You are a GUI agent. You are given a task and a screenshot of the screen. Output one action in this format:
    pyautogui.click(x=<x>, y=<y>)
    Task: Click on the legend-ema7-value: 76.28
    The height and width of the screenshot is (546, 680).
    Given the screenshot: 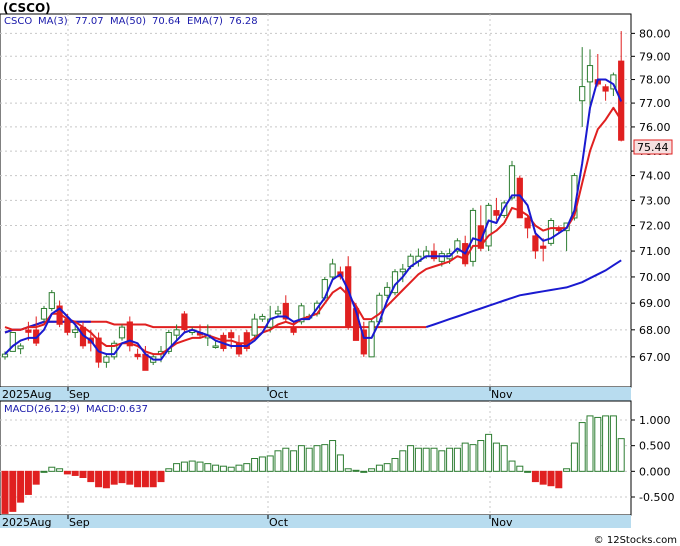 What is the action you would take?
    pyautogui.click(x=243, y=21)
    